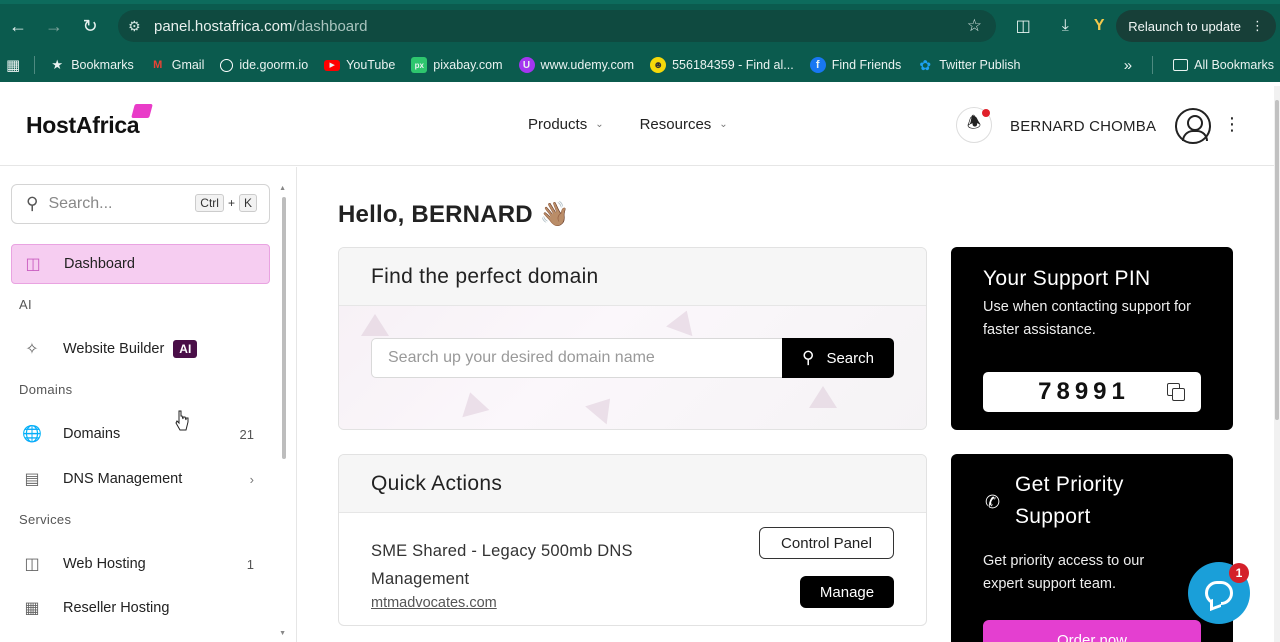 The height and width of the screenshot is (642, 1280). Describe the element at coordinates (282, 188) in the screenshot. I see `scroll-up-arrow-icon: ▲` at that location.